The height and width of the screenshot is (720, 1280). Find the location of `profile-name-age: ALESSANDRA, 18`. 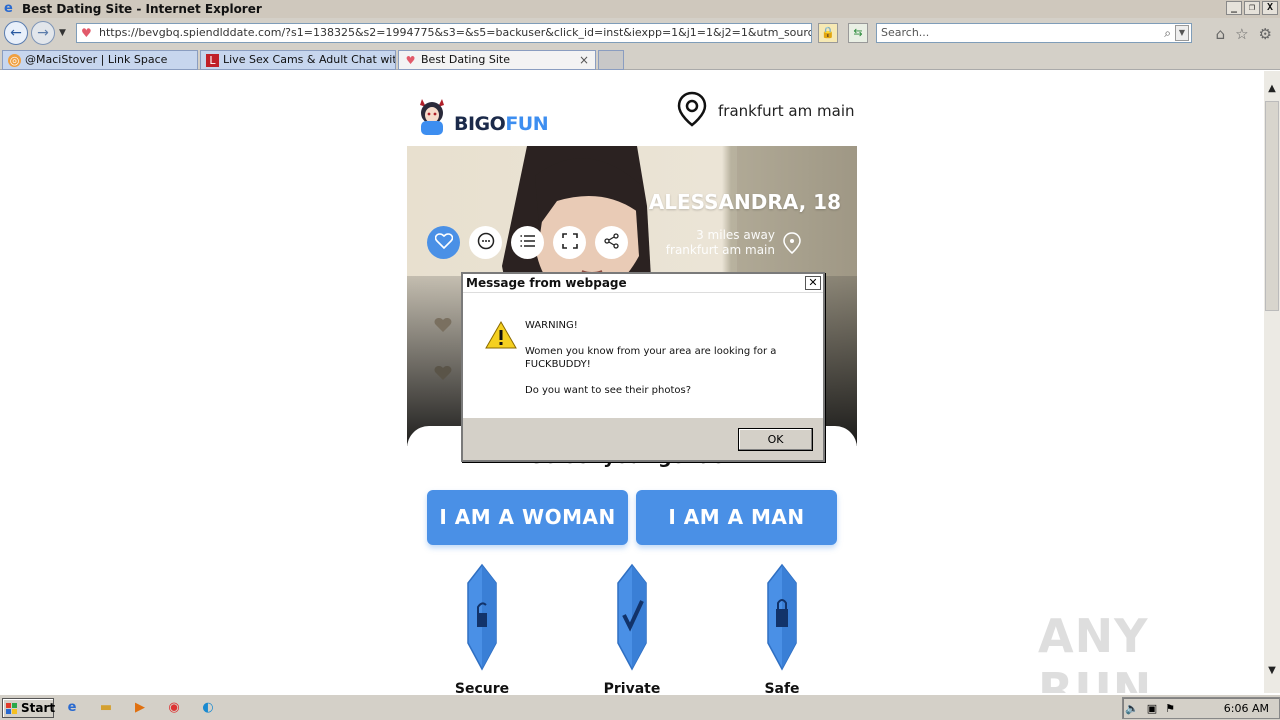

profile-name-age: ALESSANDRA, 18 is located at coordinates (744, 202).